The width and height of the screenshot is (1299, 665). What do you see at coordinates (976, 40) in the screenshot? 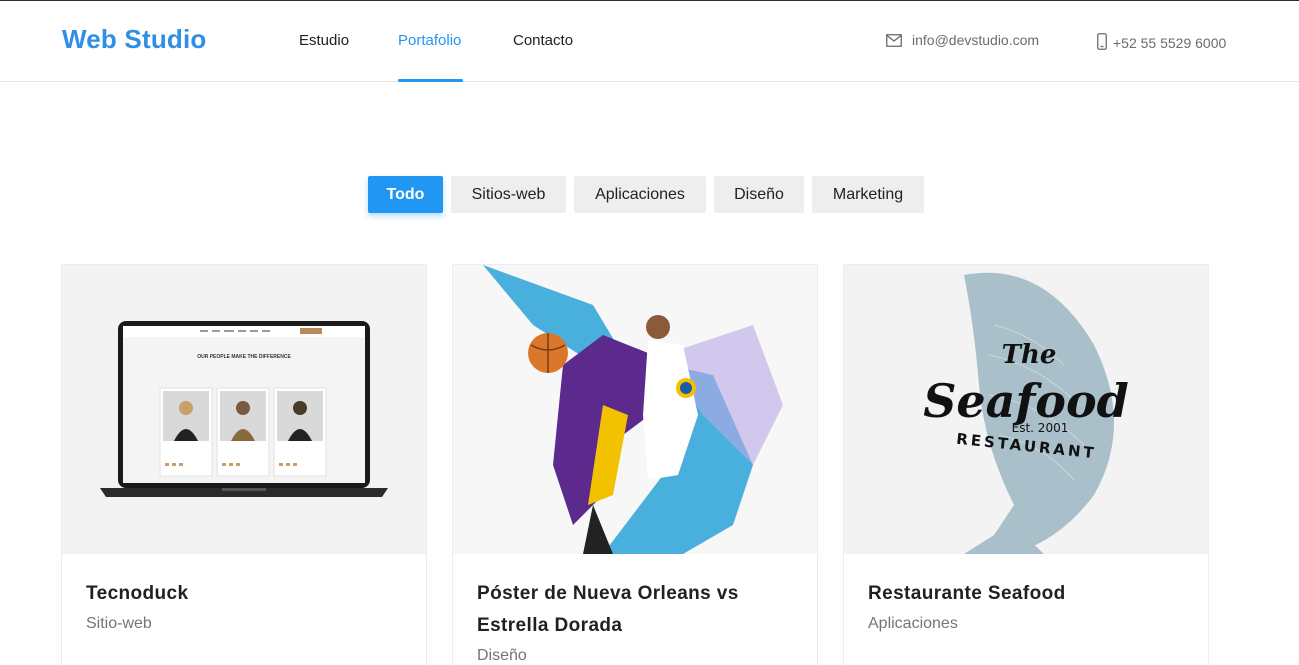
I see `contact-email-text: info@devstudio.com` at bounding box center [976, 40].